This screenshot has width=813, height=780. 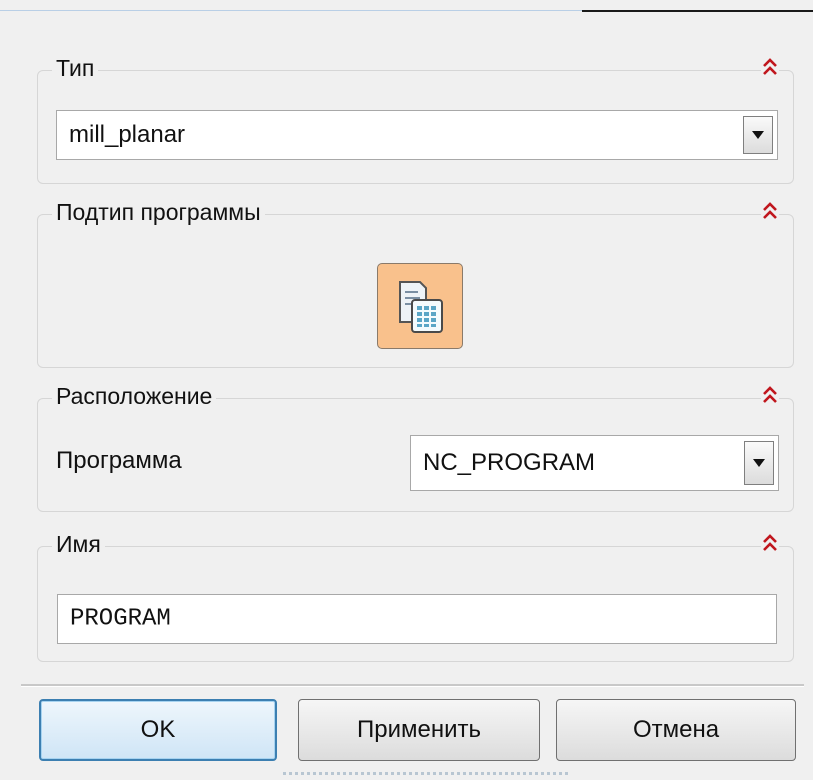 What do you see at coordinates (120, 619) in the screenshot?
I see `name-input-value: PROGRAM` at bounding box center [120, 619].